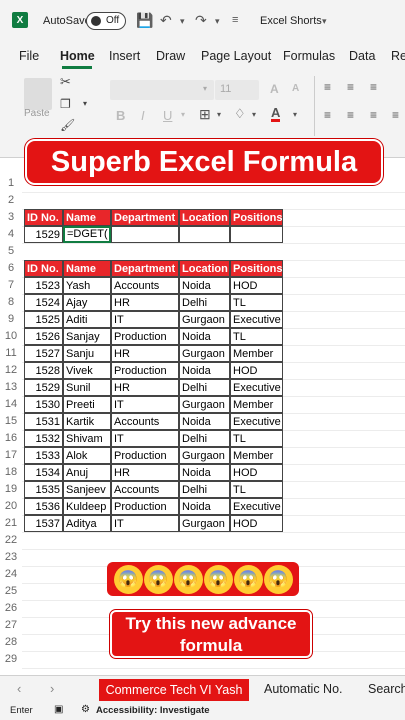 This screenshot has height=720, width=405. I want to click on row-header: 25, so click(11, 591).